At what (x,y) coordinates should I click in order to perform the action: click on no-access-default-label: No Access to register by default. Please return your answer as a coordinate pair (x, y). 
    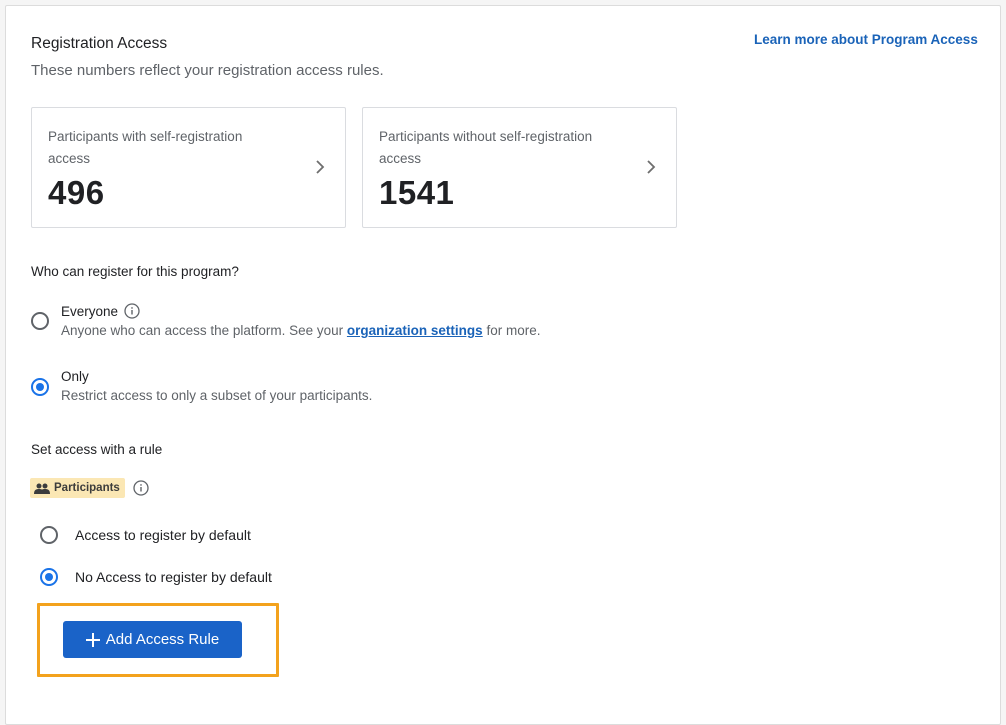
    Looking at the image, I should click on (173, 577).